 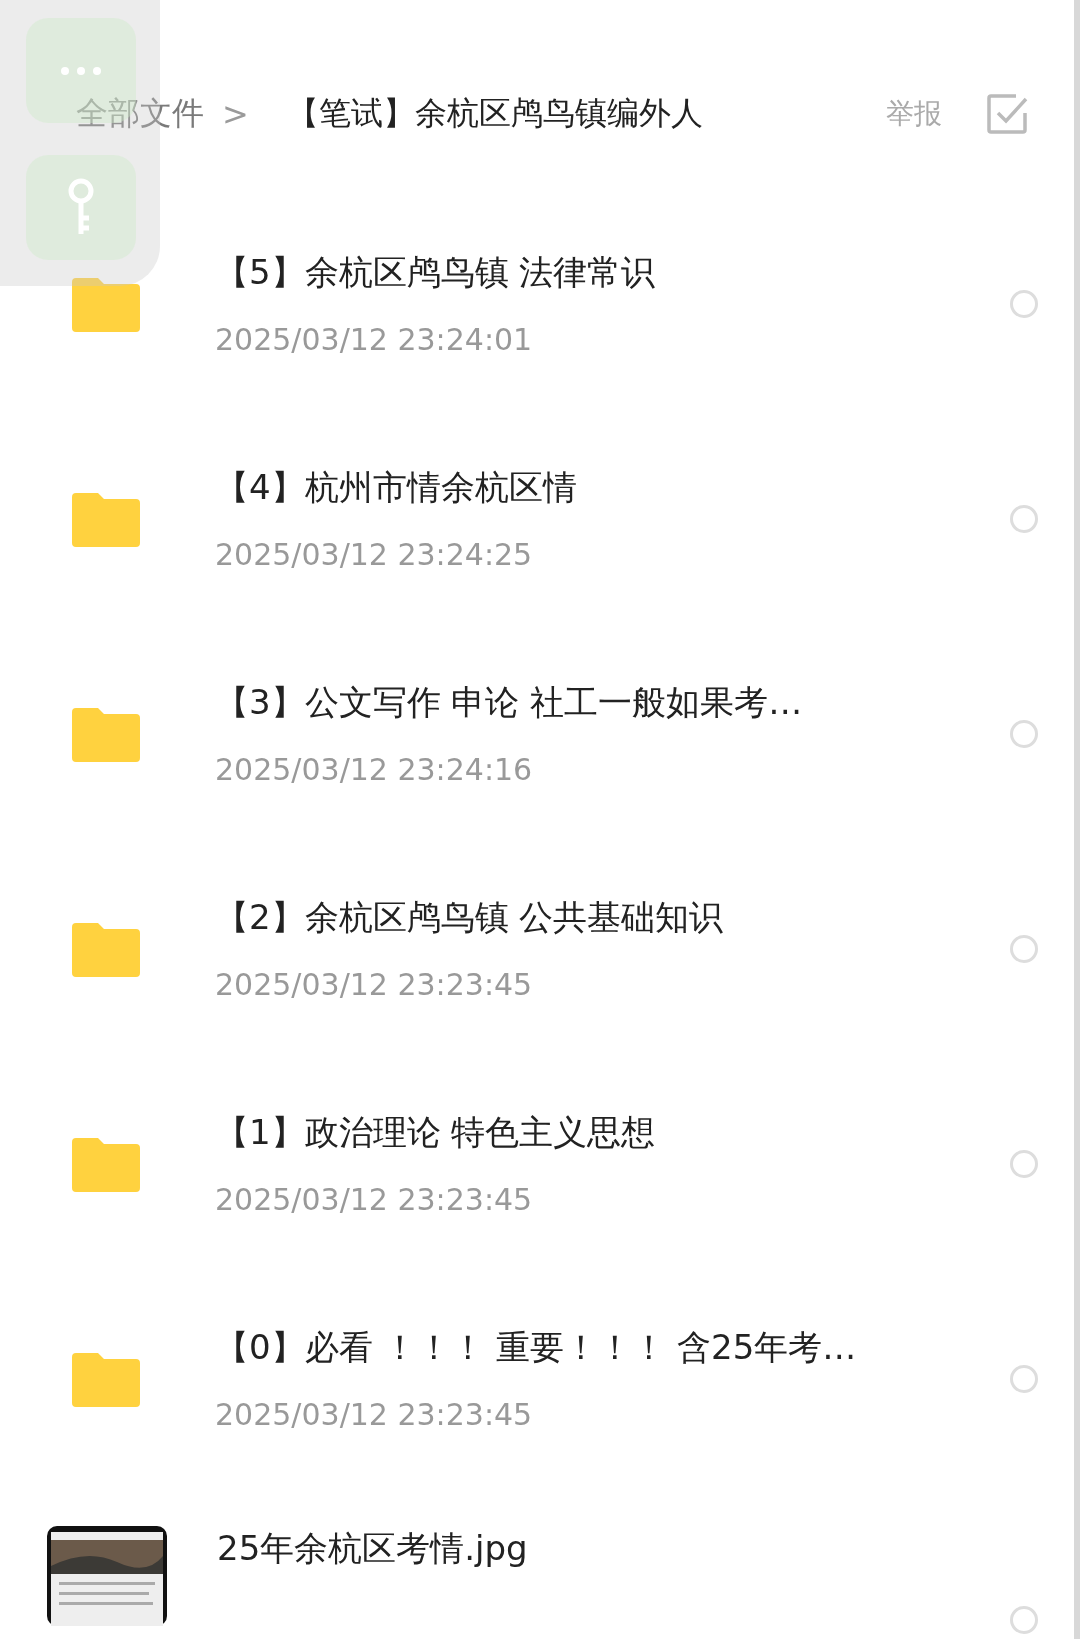 What do you see at coordinates (436, 1132) in the screenshot?
I see `file-name: 【1】政治理论 特色主义思想` at bounding box center [436, 1132].